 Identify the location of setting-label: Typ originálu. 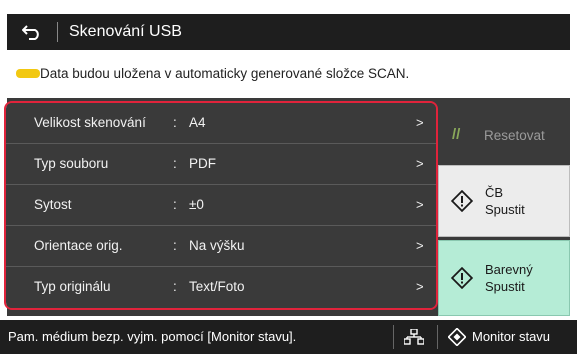
(72, 286).